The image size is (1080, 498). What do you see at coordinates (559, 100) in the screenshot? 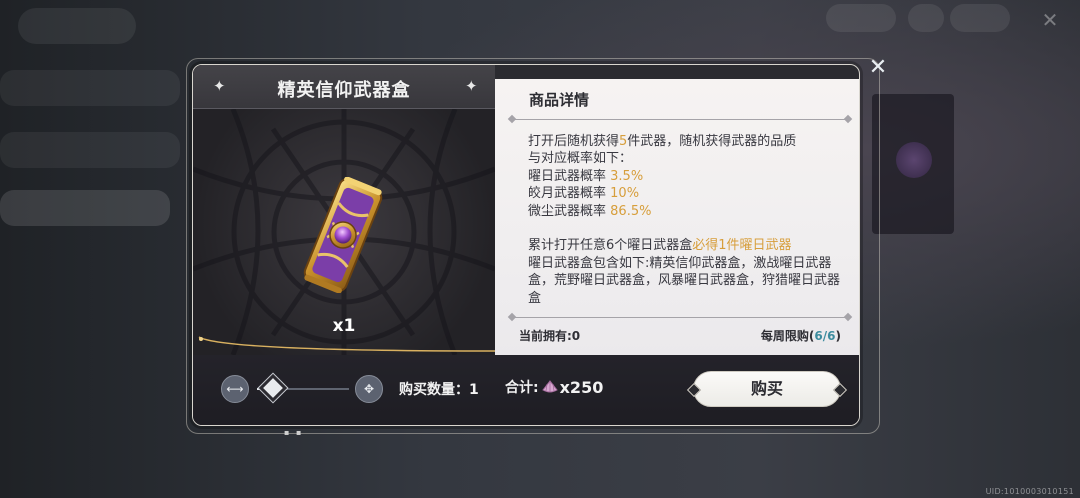
I see `details-header: 商品详情` at bounding box center [559, 100].